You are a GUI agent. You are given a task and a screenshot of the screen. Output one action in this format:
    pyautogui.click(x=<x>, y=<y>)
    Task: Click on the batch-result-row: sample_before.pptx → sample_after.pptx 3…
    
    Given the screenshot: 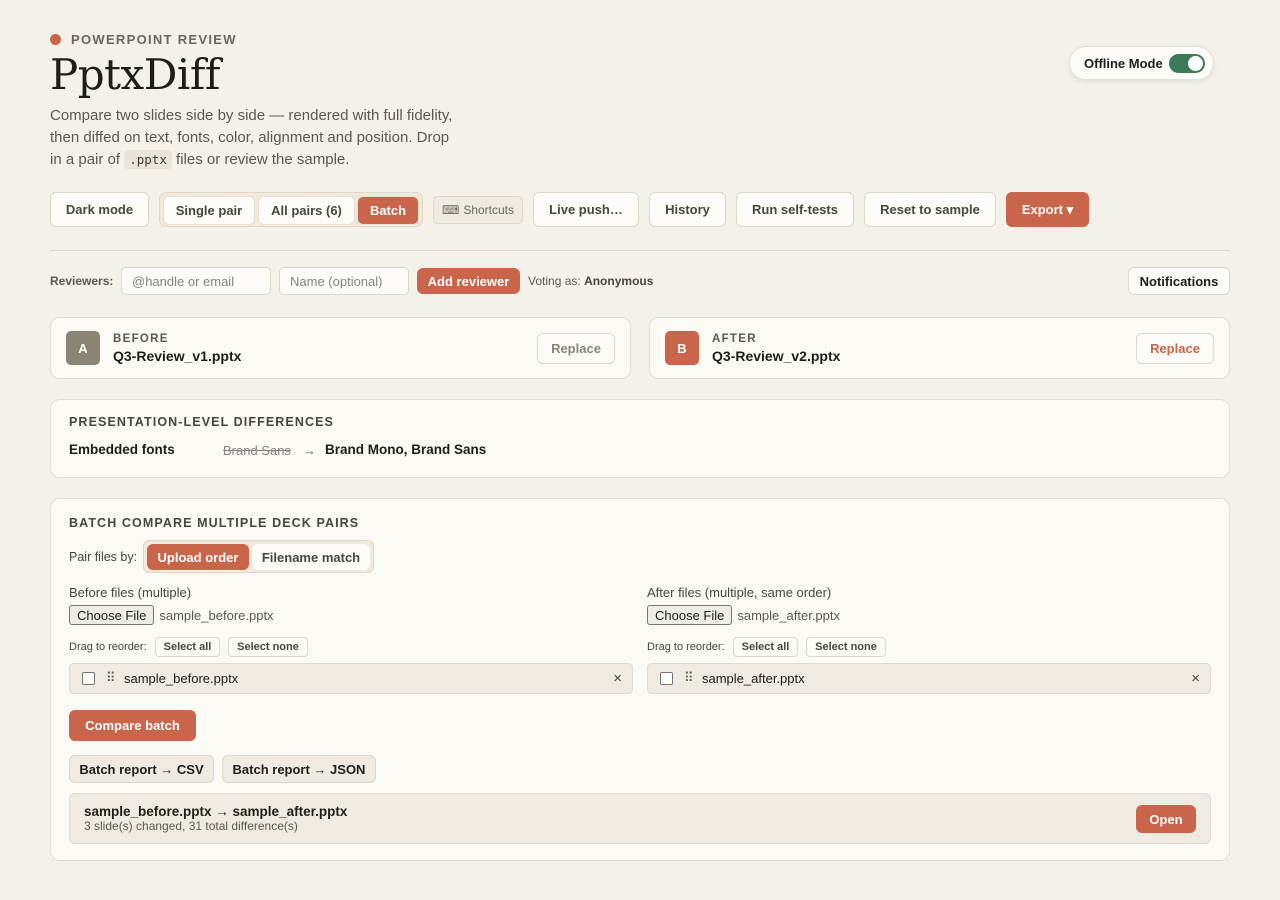 What is the action you would take?
    pyautogui.click(x=640, y=818)
    